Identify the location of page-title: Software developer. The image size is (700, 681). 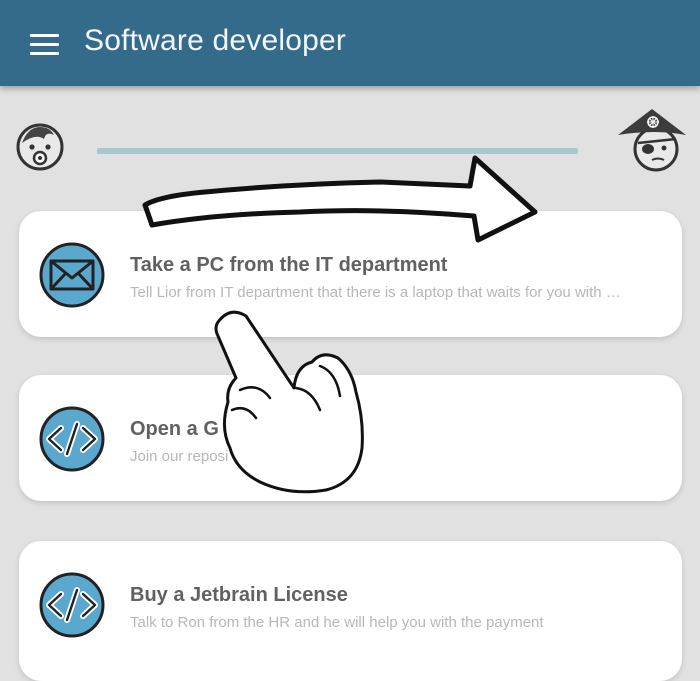
(215, 40).